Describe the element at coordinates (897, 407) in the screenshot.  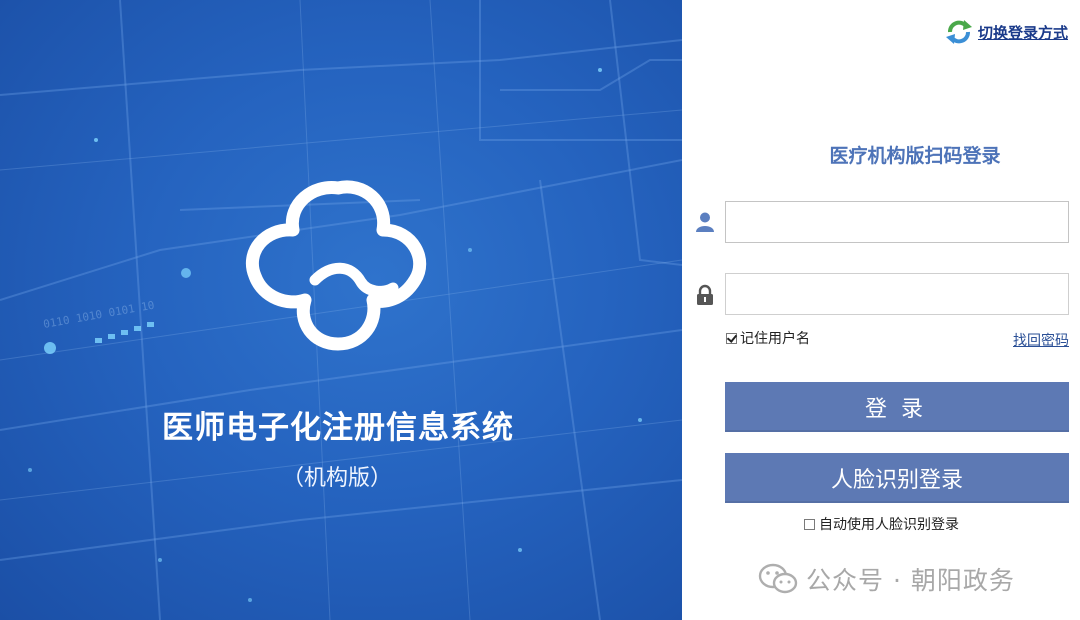
I see `login-button: 登录` at that location.